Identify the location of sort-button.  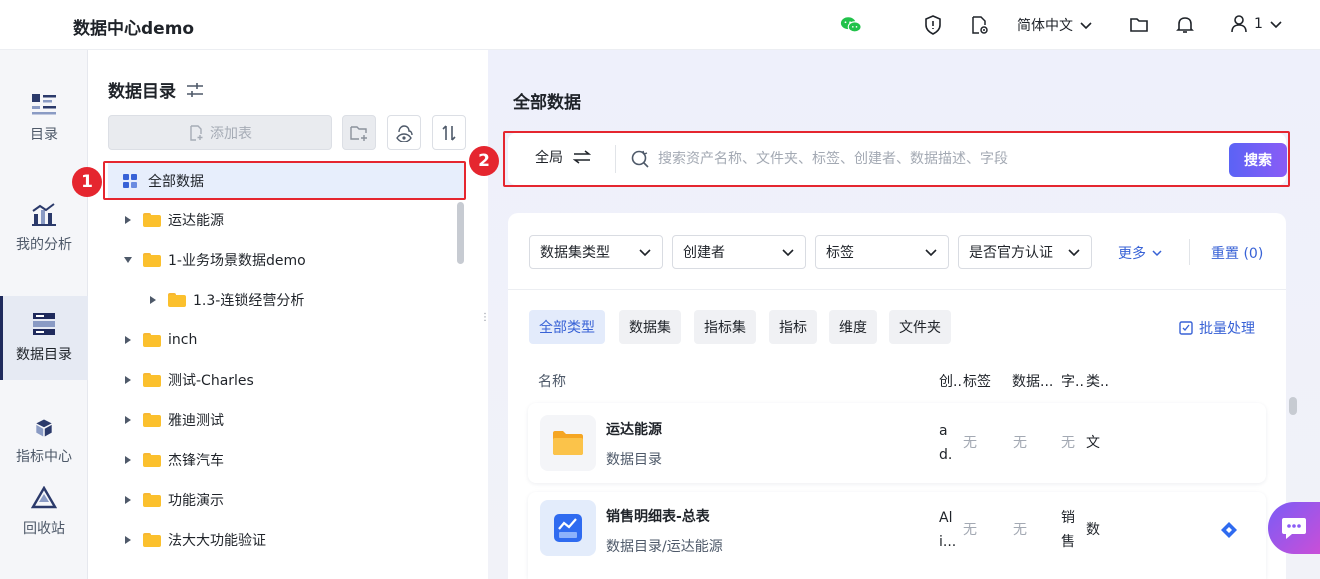
(449, 132).